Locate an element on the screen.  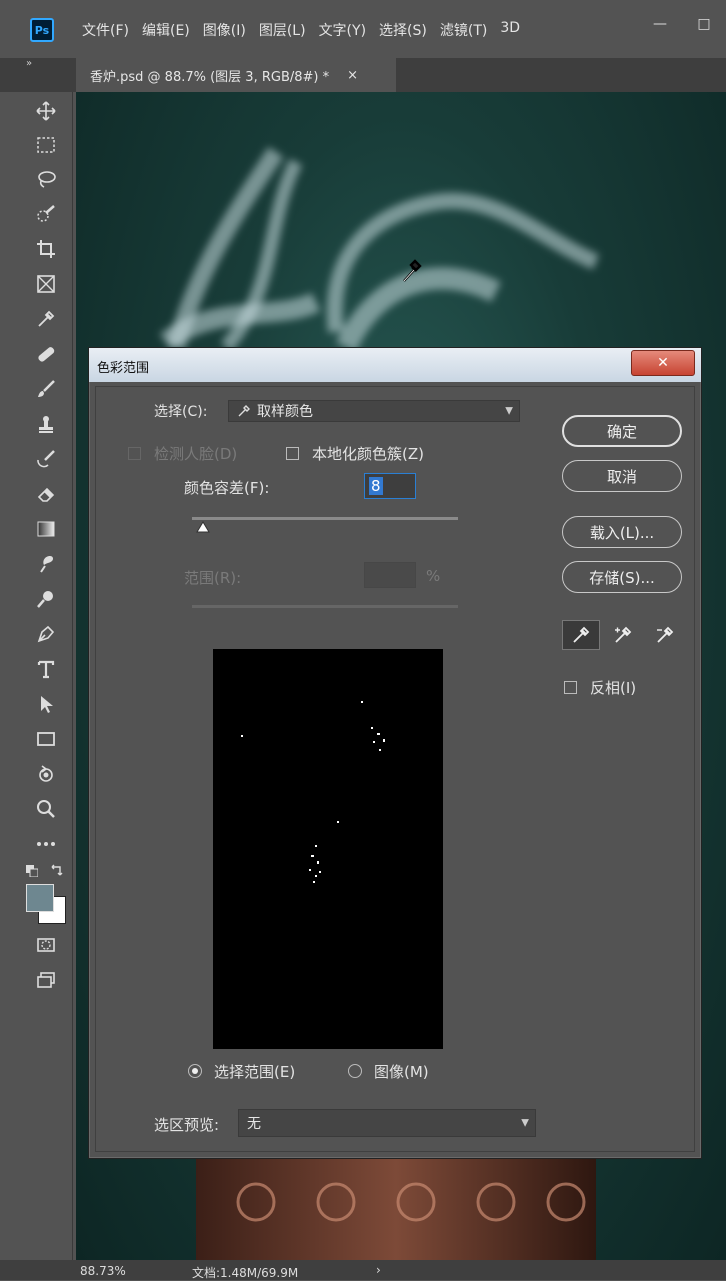
localized-clusters-label: 本地化颜色簇(Z) is located at coordinates (368, 454).